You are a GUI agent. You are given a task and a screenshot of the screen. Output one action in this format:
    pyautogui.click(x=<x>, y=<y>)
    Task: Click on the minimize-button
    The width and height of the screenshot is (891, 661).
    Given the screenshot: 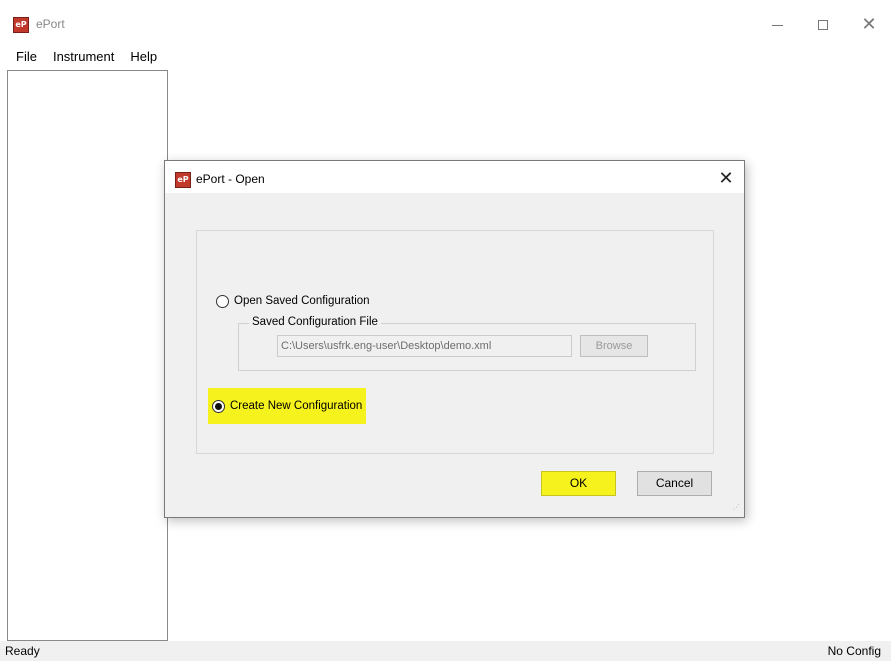 What is the action you would take?
    pyautogui.click(x=777, y=25)
    